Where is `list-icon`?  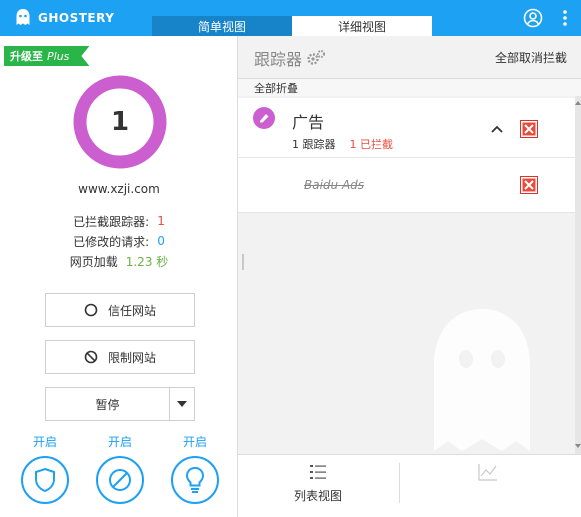 list-icon is located at coordinates (318, 472).